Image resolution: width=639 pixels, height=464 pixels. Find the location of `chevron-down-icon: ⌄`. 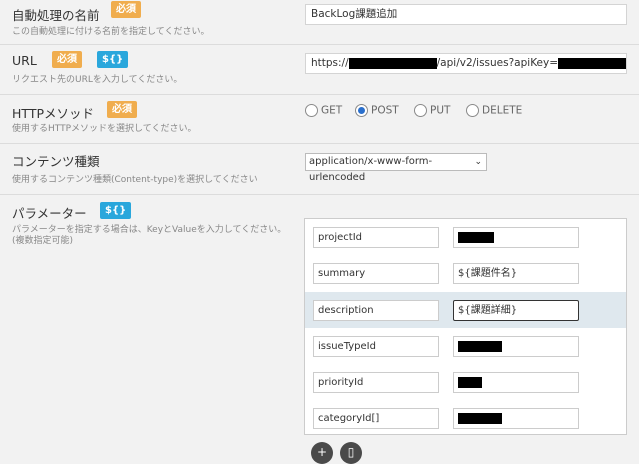

chevron-down-icon: ⌄ is located at coordinates (478, 162).